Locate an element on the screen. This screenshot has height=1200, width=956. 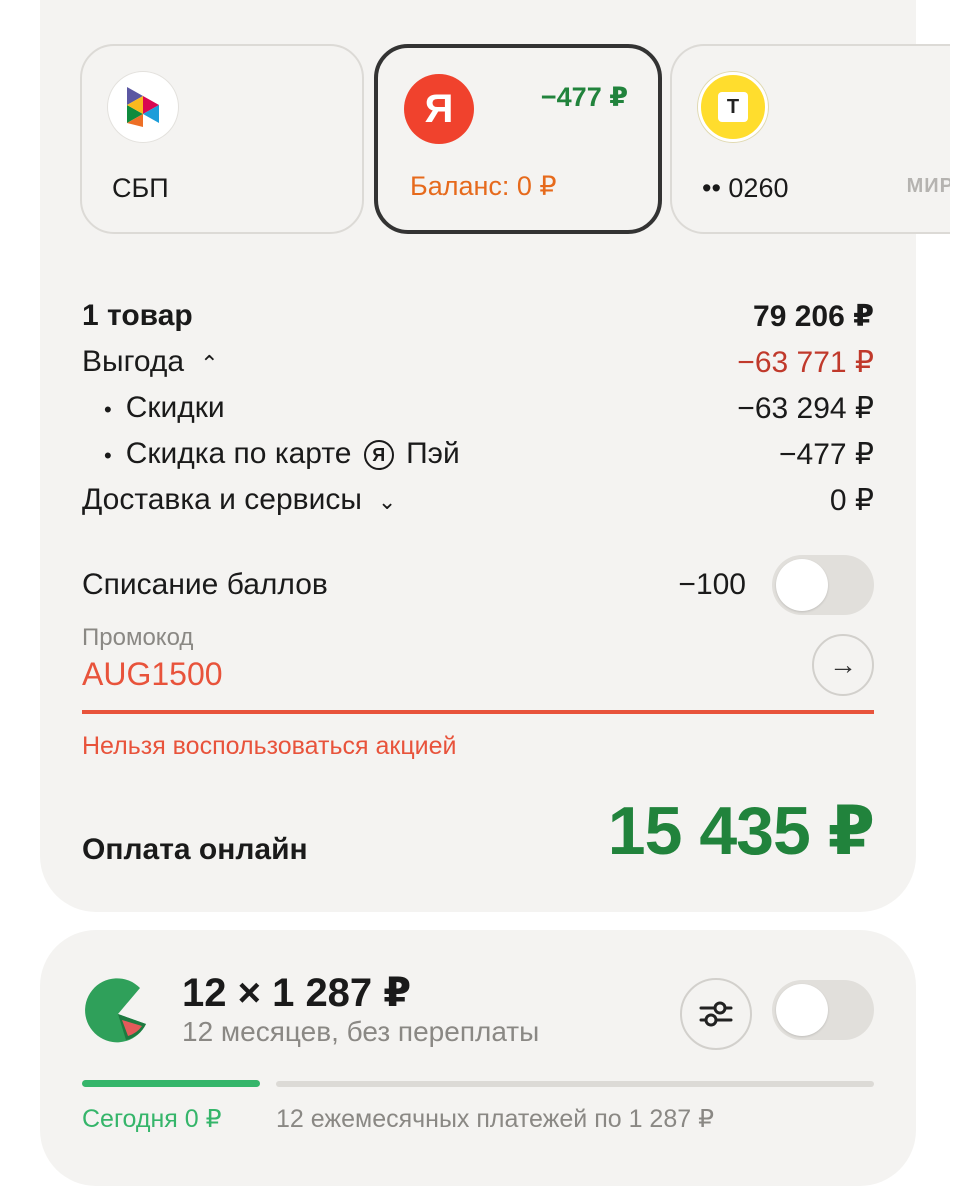
arrow-right-icon: → is located at coordinates (843, 664).